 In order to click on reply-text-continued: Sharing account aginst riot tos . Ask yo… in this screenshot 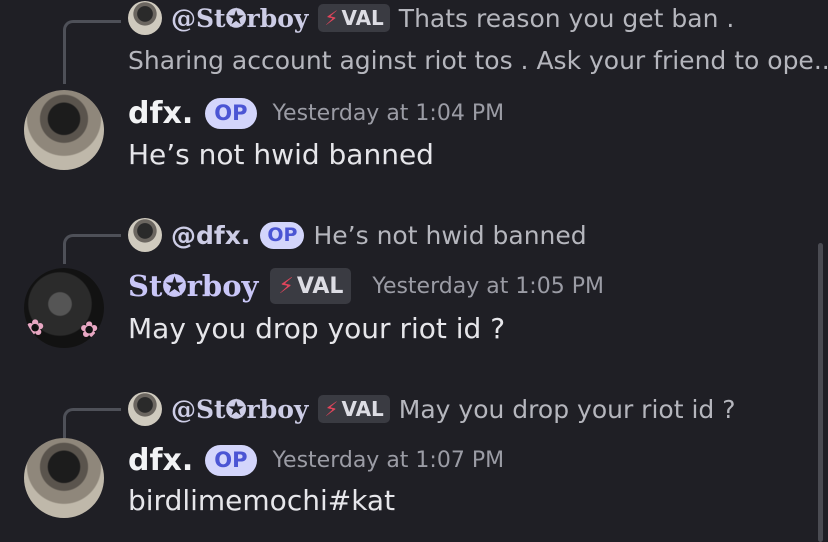, I will do `click(478, 60)`.